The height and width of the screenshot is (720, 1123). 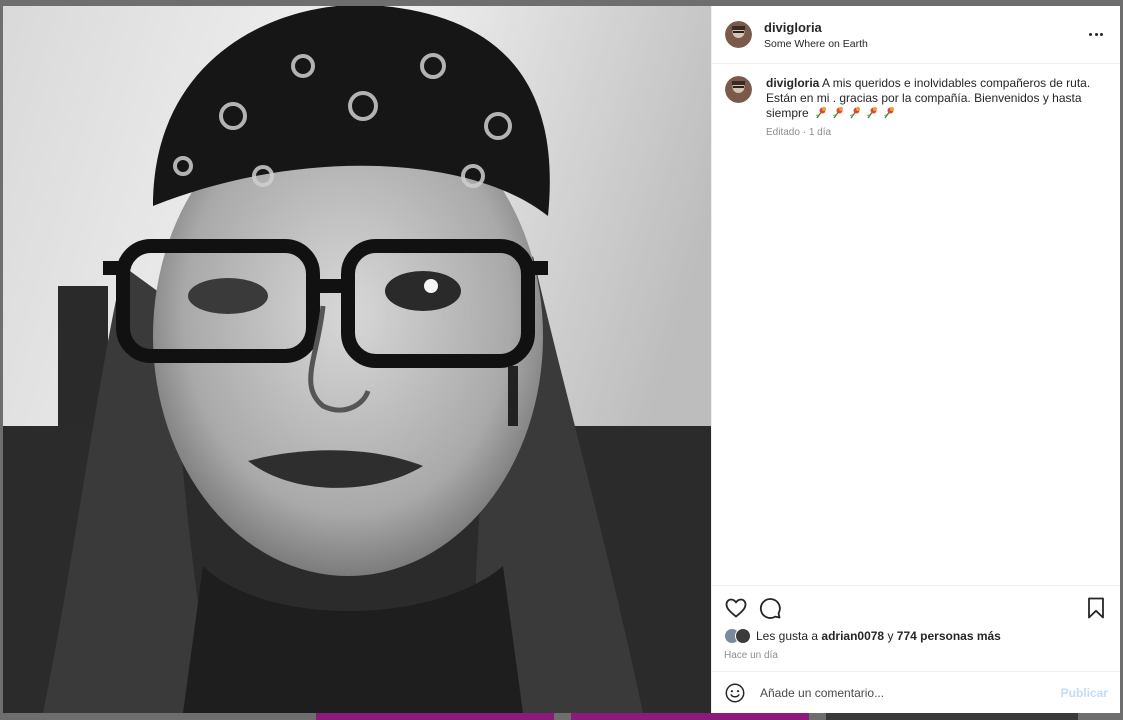 What do you see at coordinates (783, 132) in the screenshot?
I see `edited-label: Editado` at bounding box center [783, 132].